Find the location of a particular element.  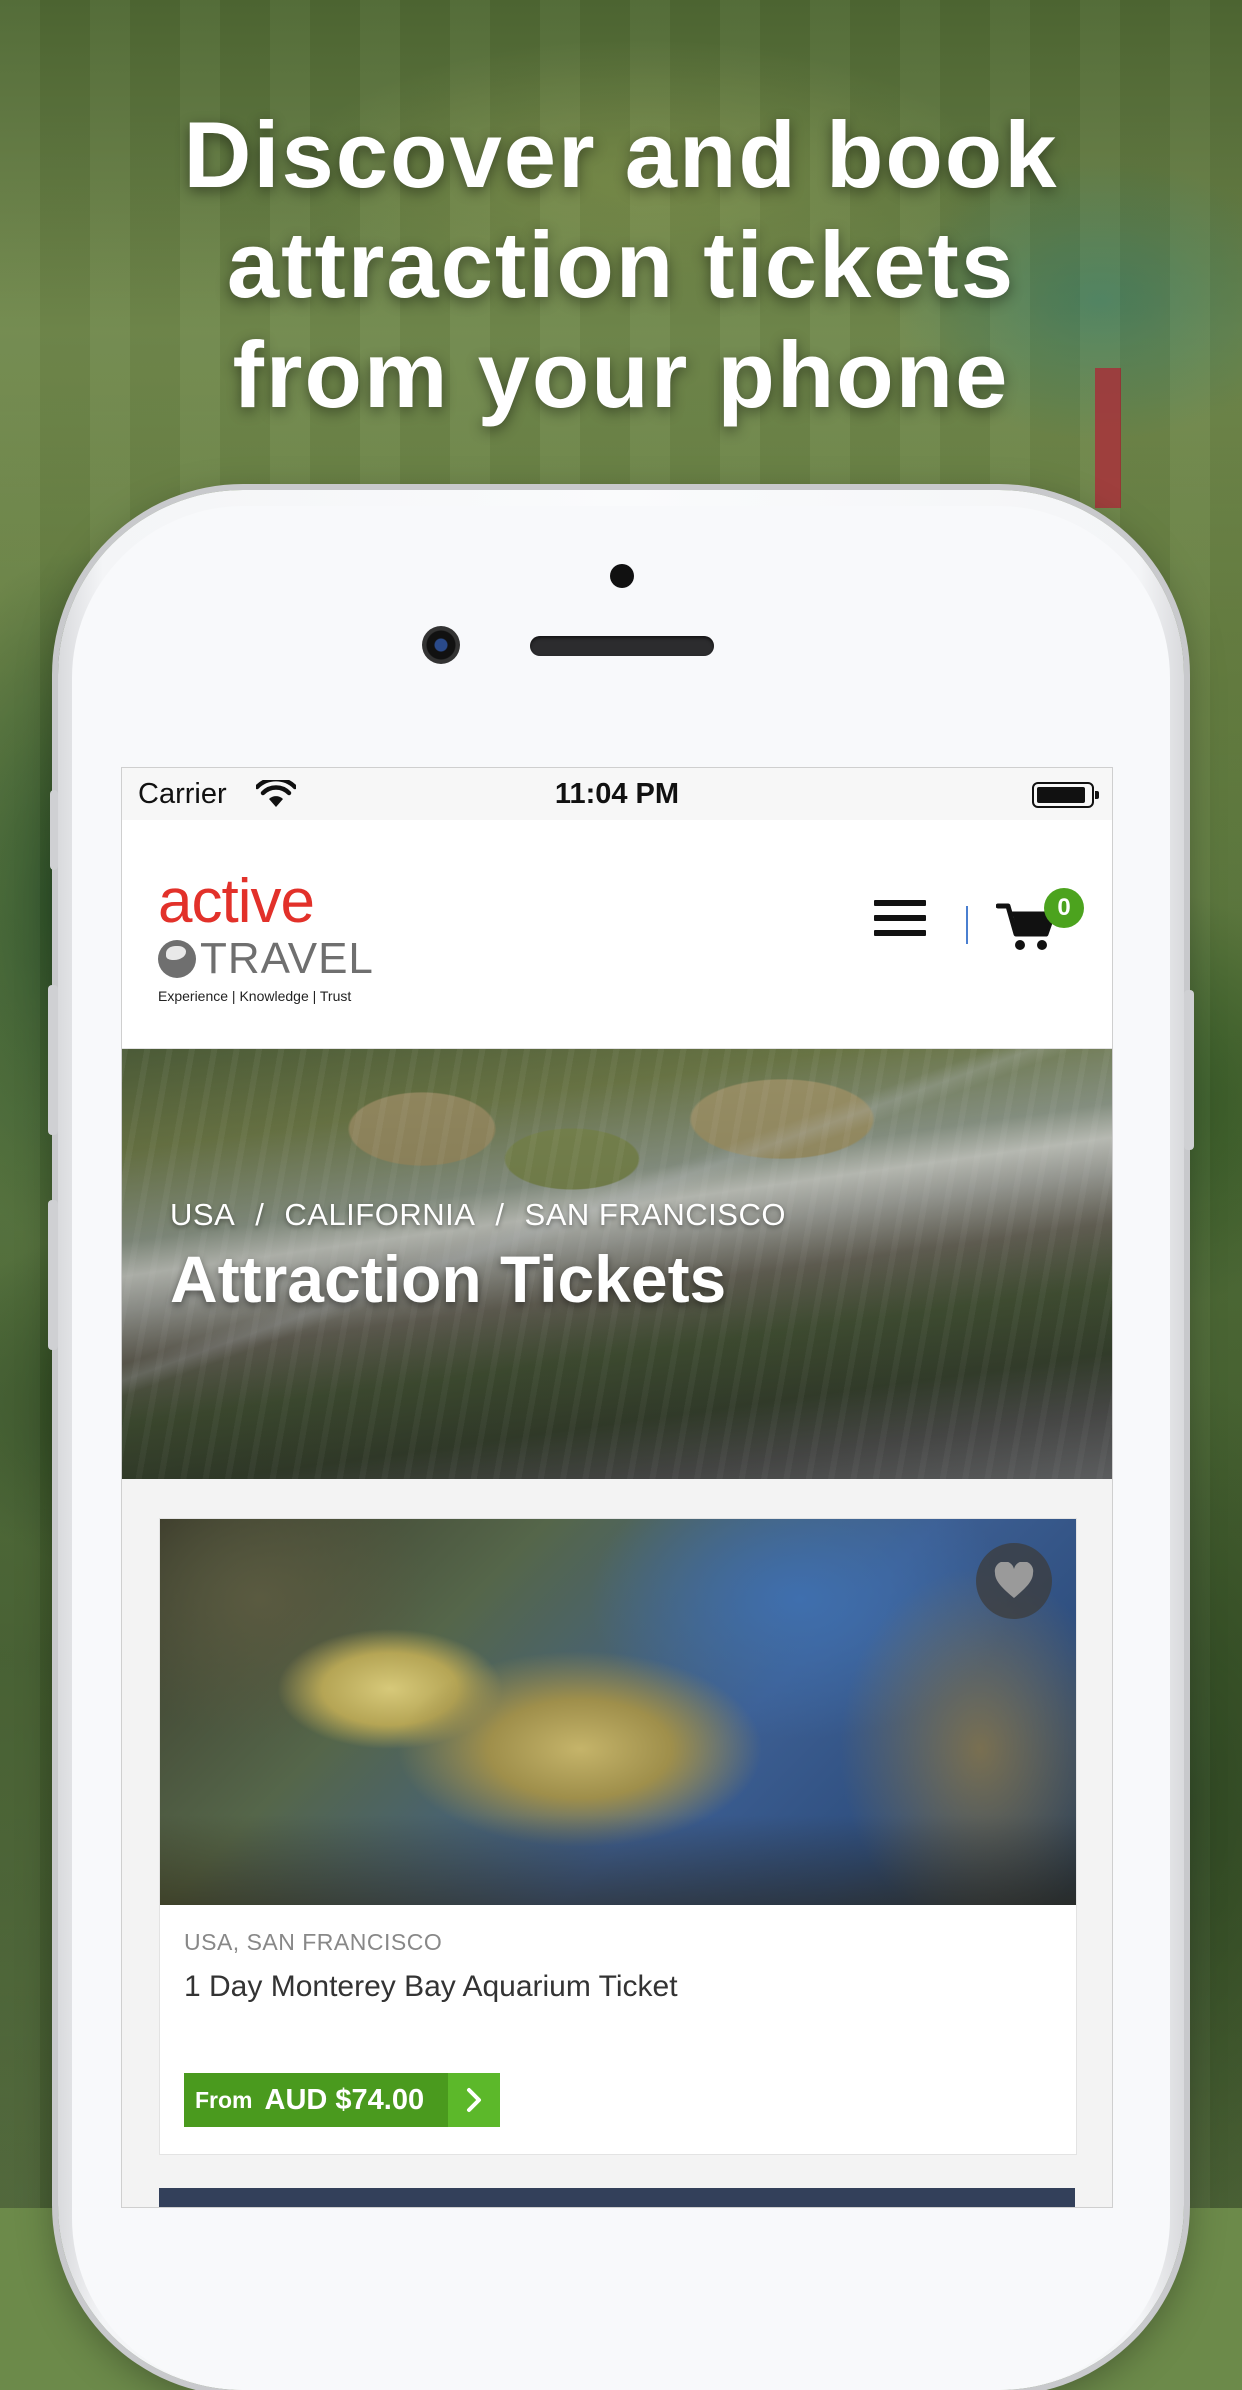

logo-tagline: Experience | Knowledge | Trust is located at coordinates (255, 996).